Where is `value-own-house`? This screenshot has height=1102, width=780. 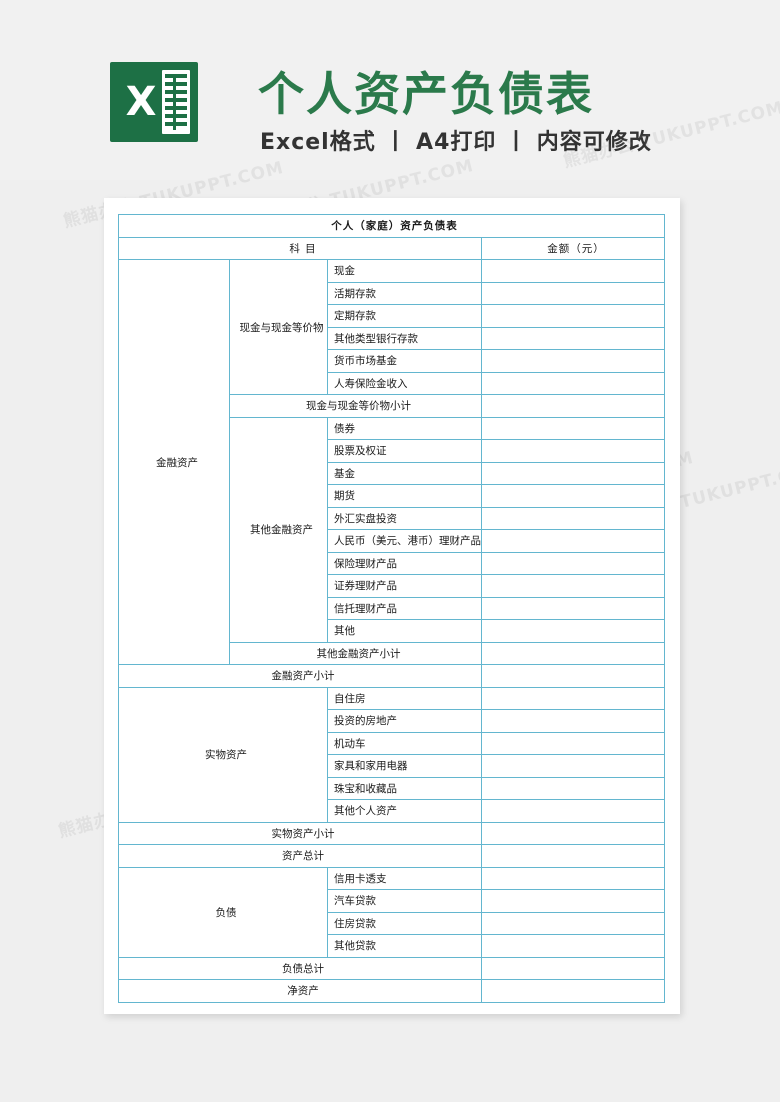 value-own-house is located at coordinates (573, 698).